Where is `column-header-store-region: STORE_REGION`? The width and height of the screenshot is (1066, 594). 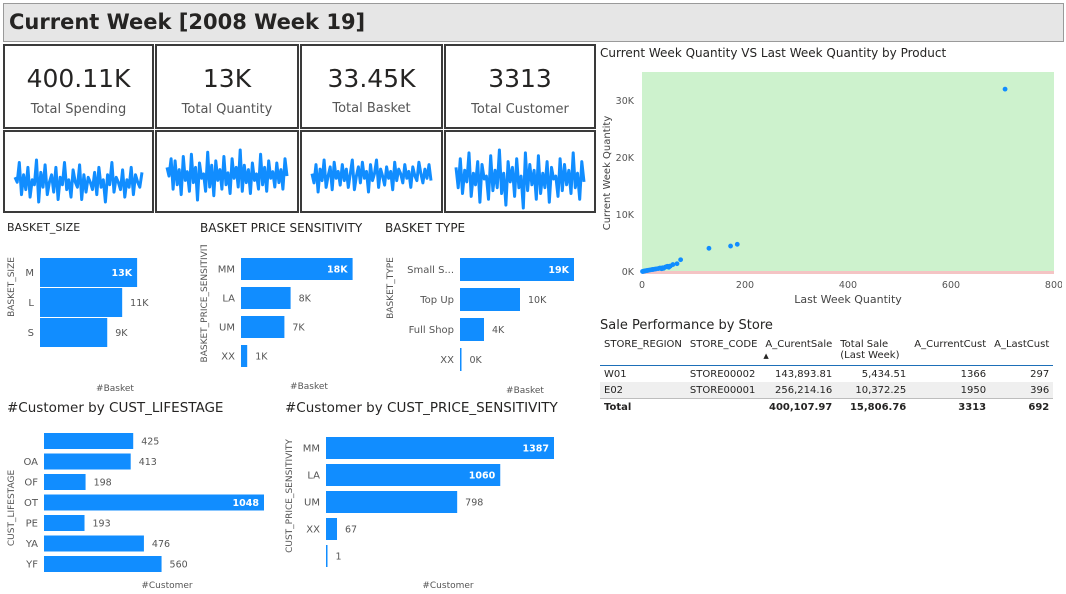 column-header-store-region: STORE_REGION is located at coordinates (643, 351).